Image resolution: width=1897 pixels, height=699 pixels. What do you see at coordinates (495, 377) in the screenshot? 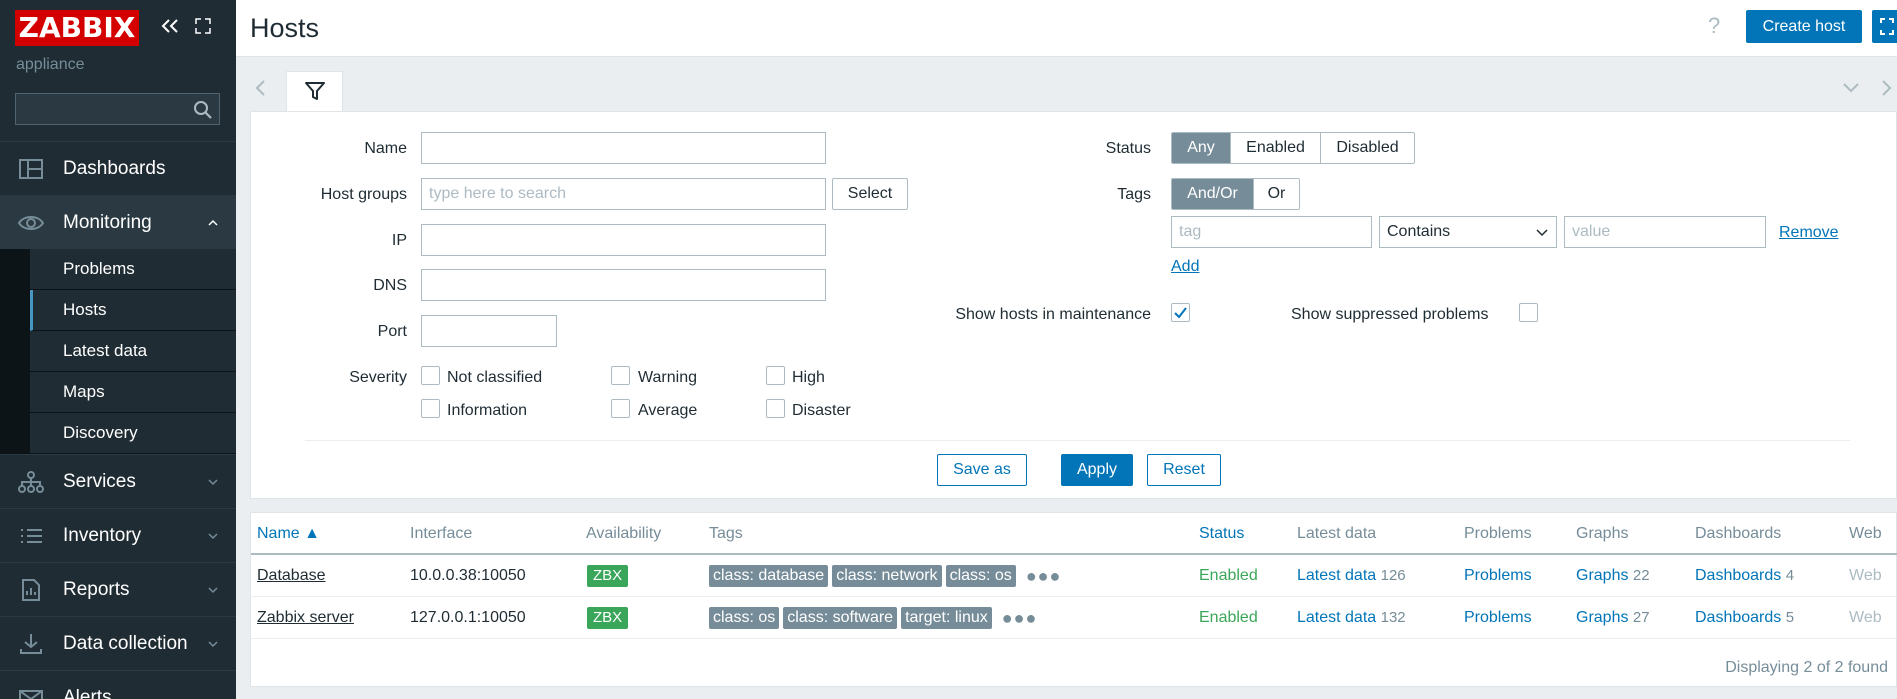
I see `severity-option-label: Not classified` at bounding box center [495, 377].